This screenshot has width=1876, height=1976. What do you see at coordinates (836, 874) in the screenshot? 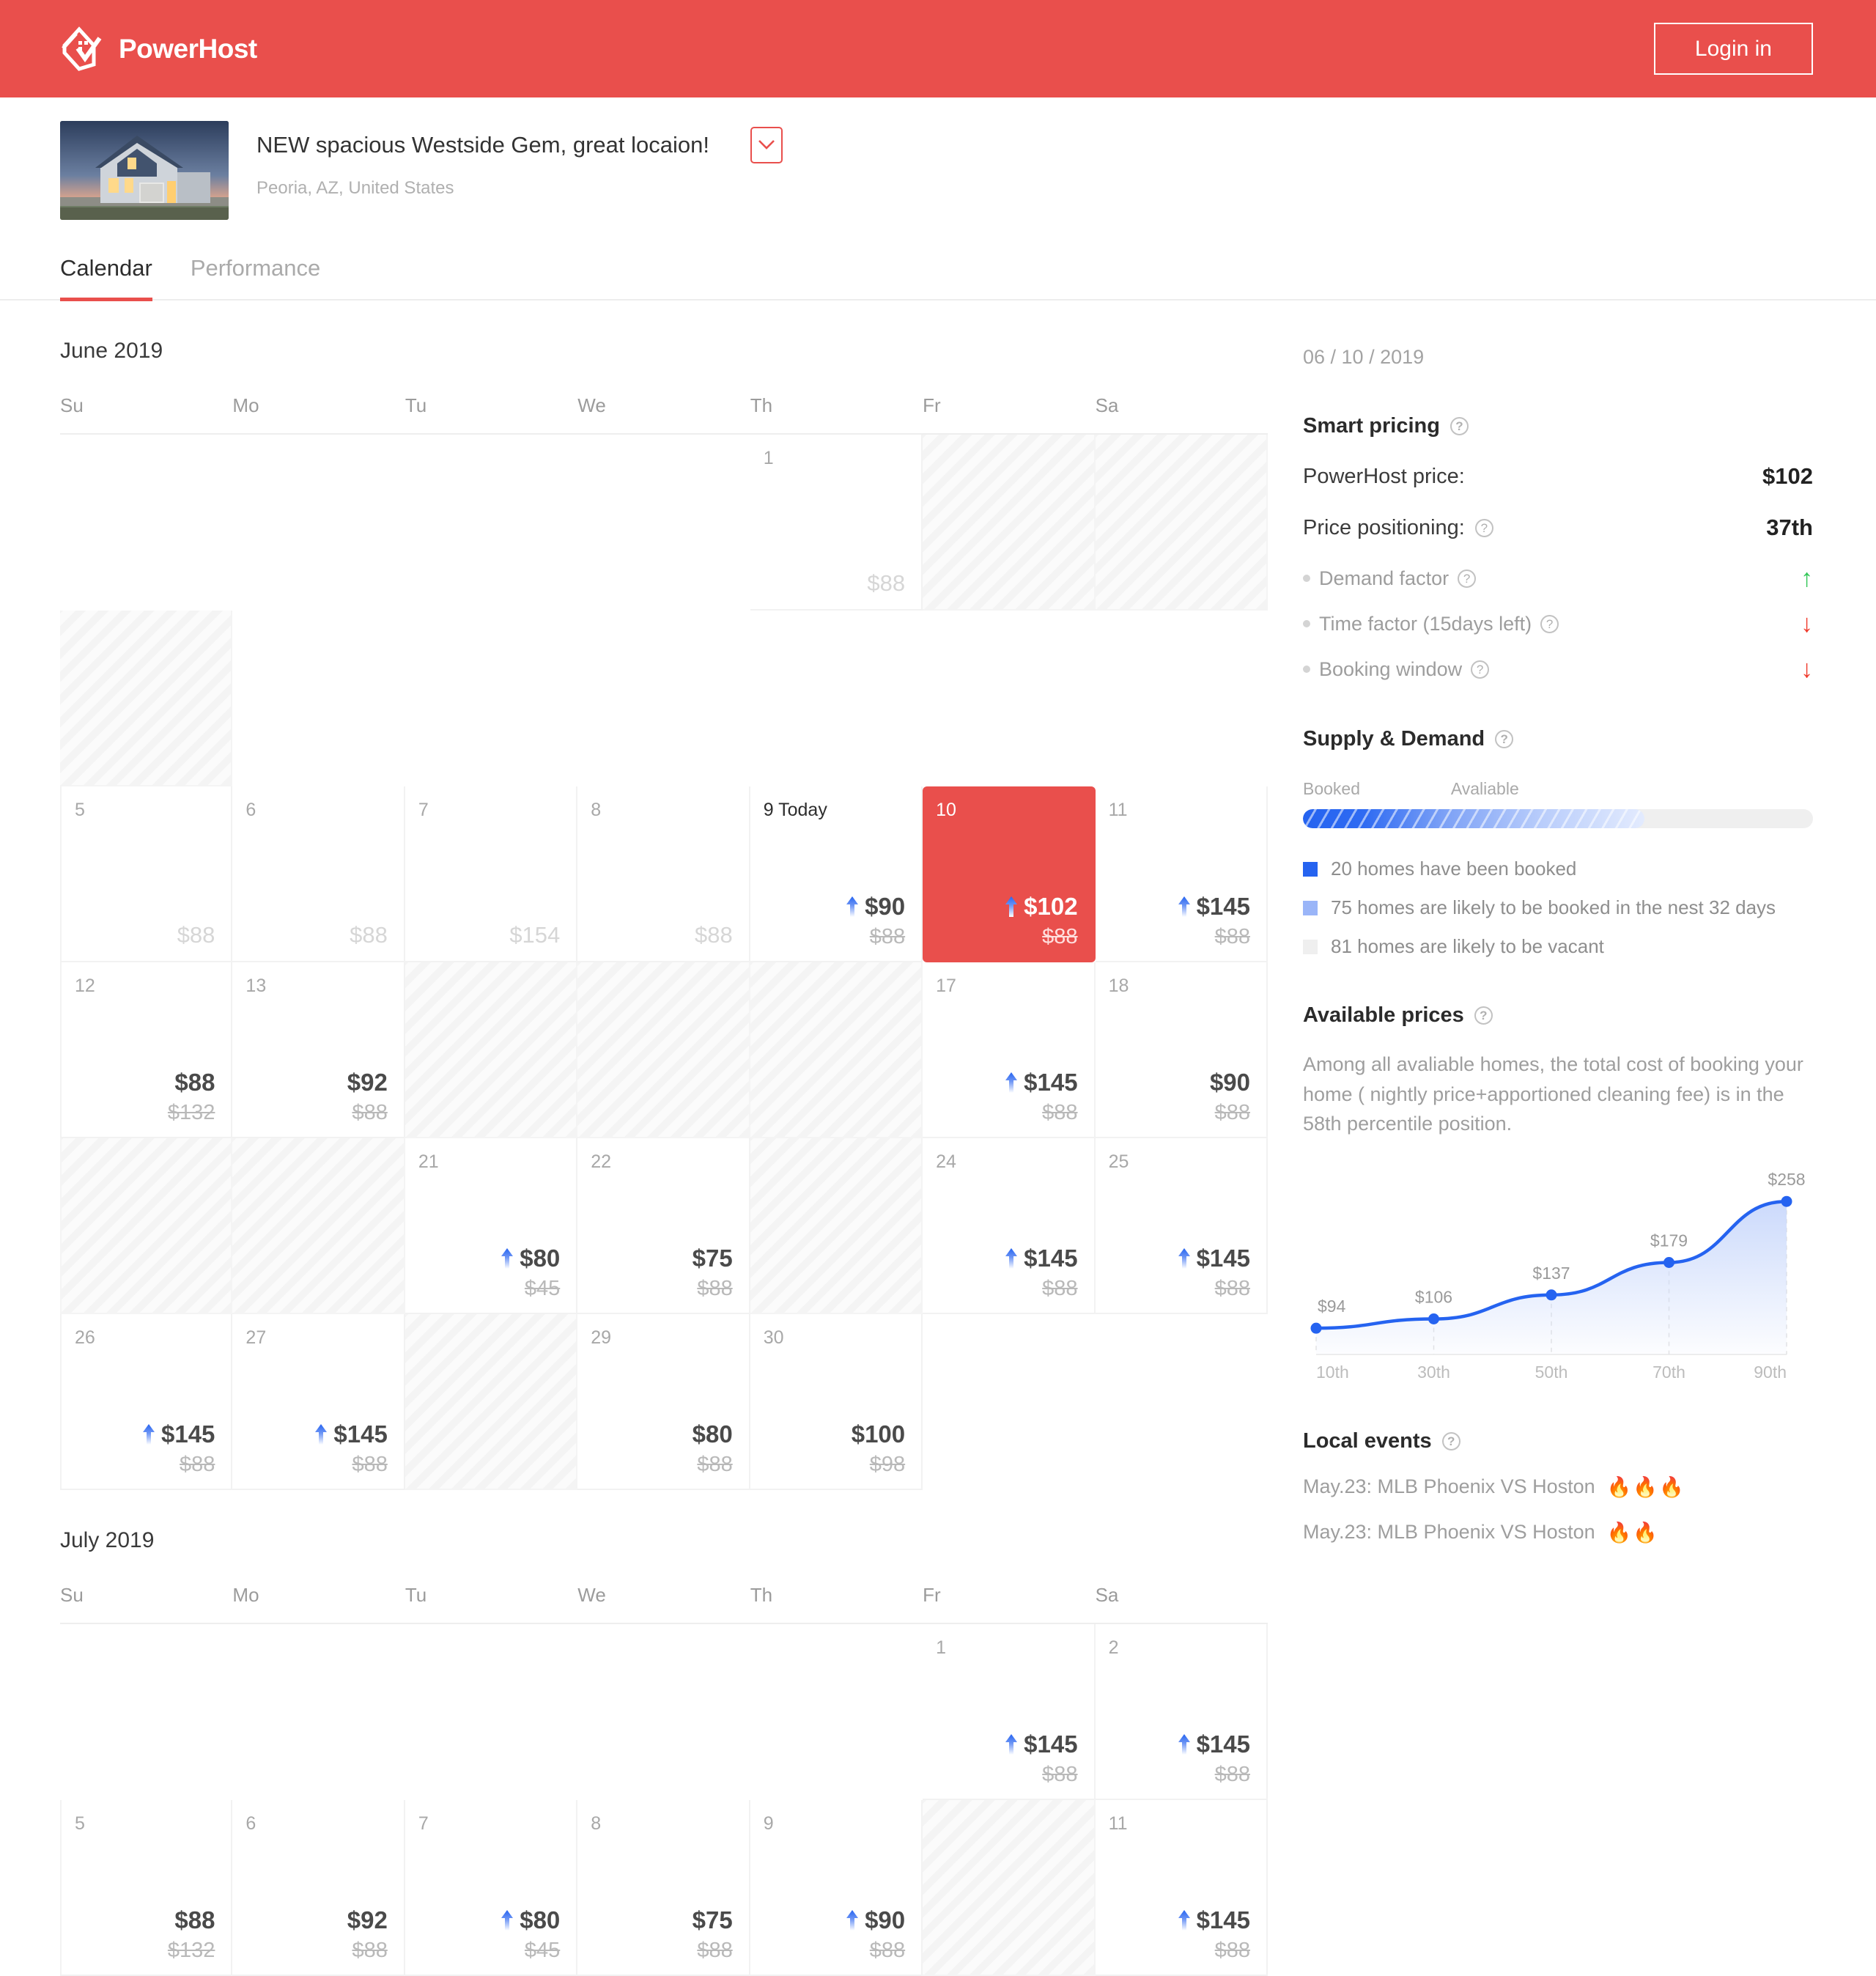
I see `calendar-cell-day: 9 Today $90 $88` at bounding box center [836, 874].